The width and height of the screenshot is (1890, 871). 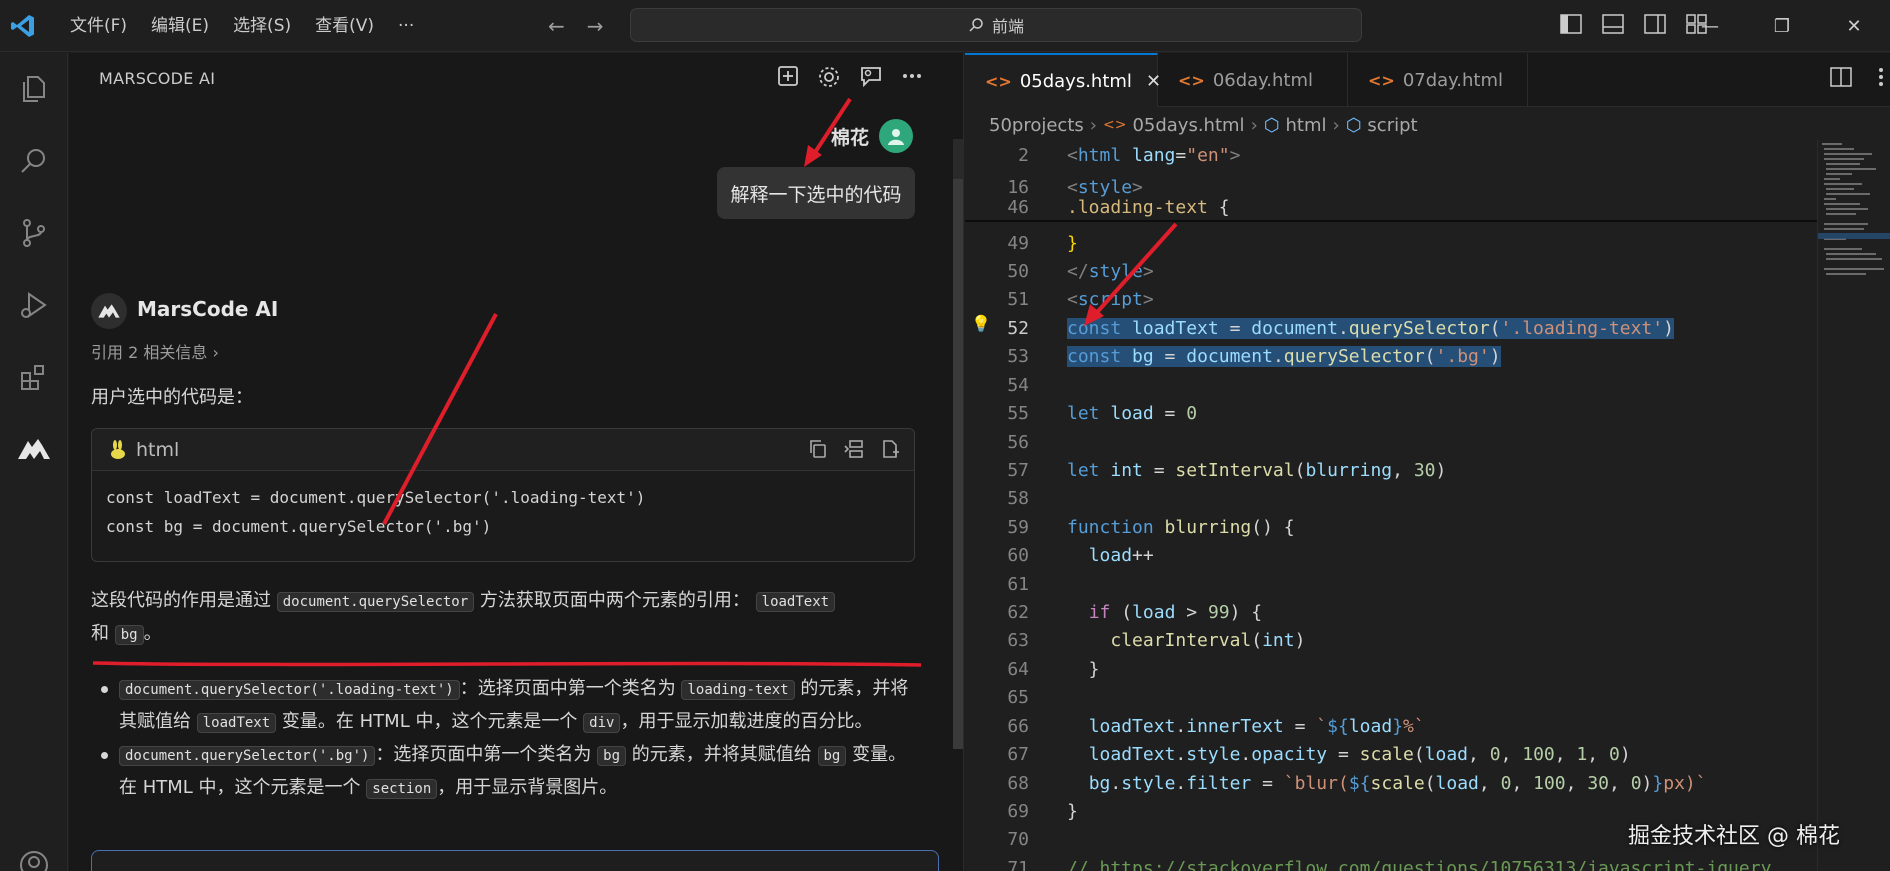 What do you see at coordinates (181, 600) in the screenshot?
I see `answer-text: 这段代码的作用是通过` at bounding box center [181, 600].